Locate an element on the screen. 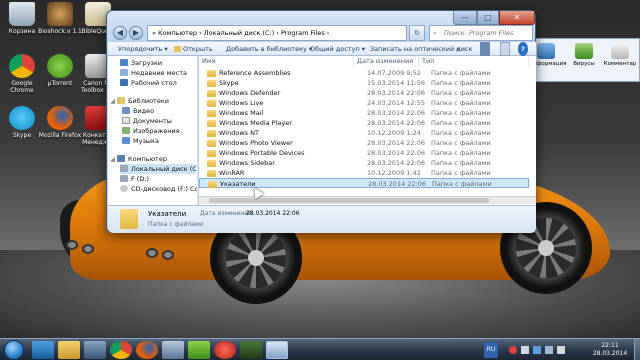 The height and width of the screenshot is (360, 640). nav-item-drive-d: F (D:) is located at coordinates (134, 179).